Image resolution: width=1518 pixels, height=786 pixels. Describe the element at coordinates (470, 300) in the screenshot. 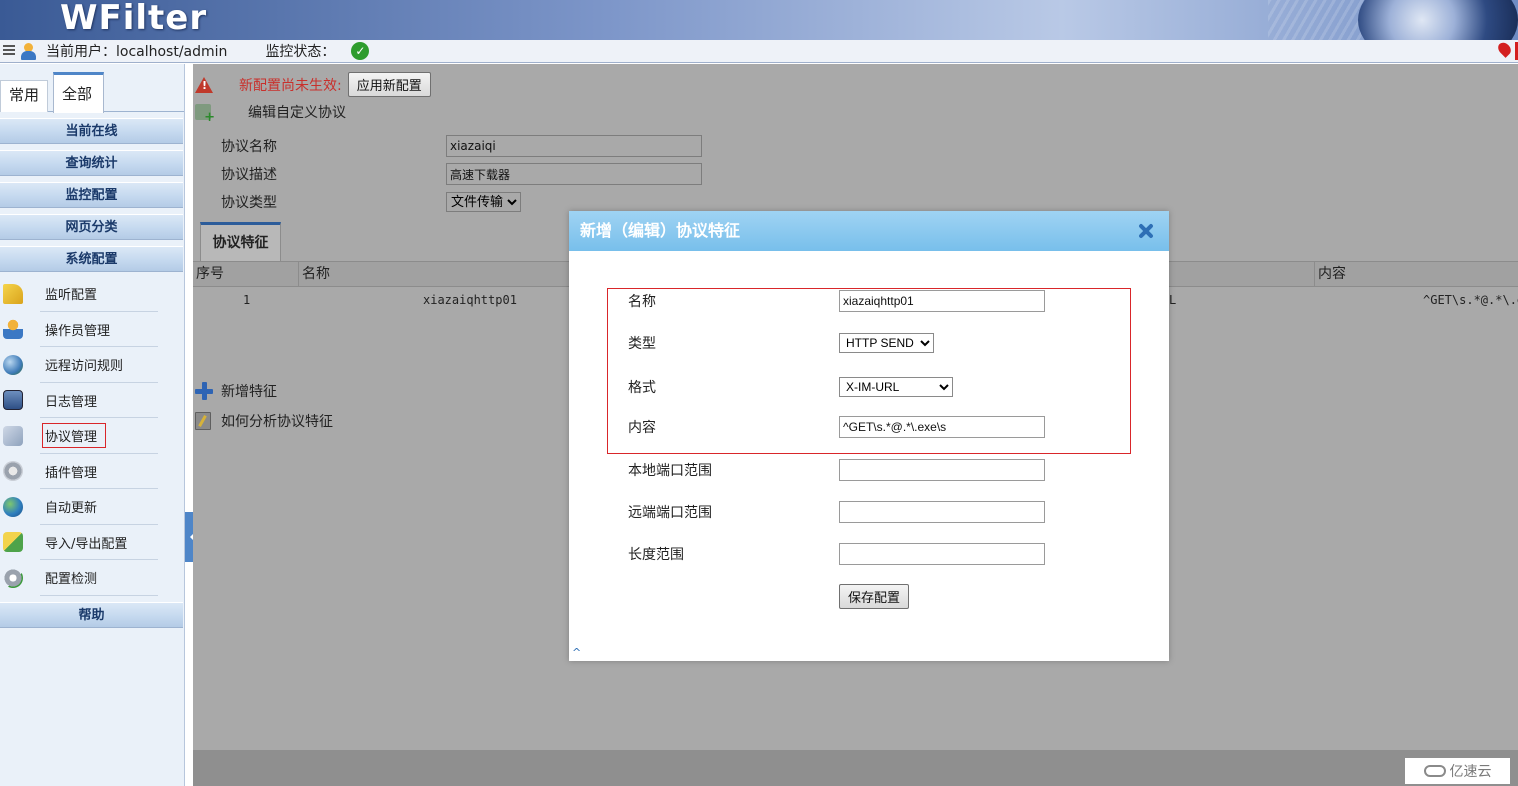

I see `row-name: xiazaiqhttp01` at that location.